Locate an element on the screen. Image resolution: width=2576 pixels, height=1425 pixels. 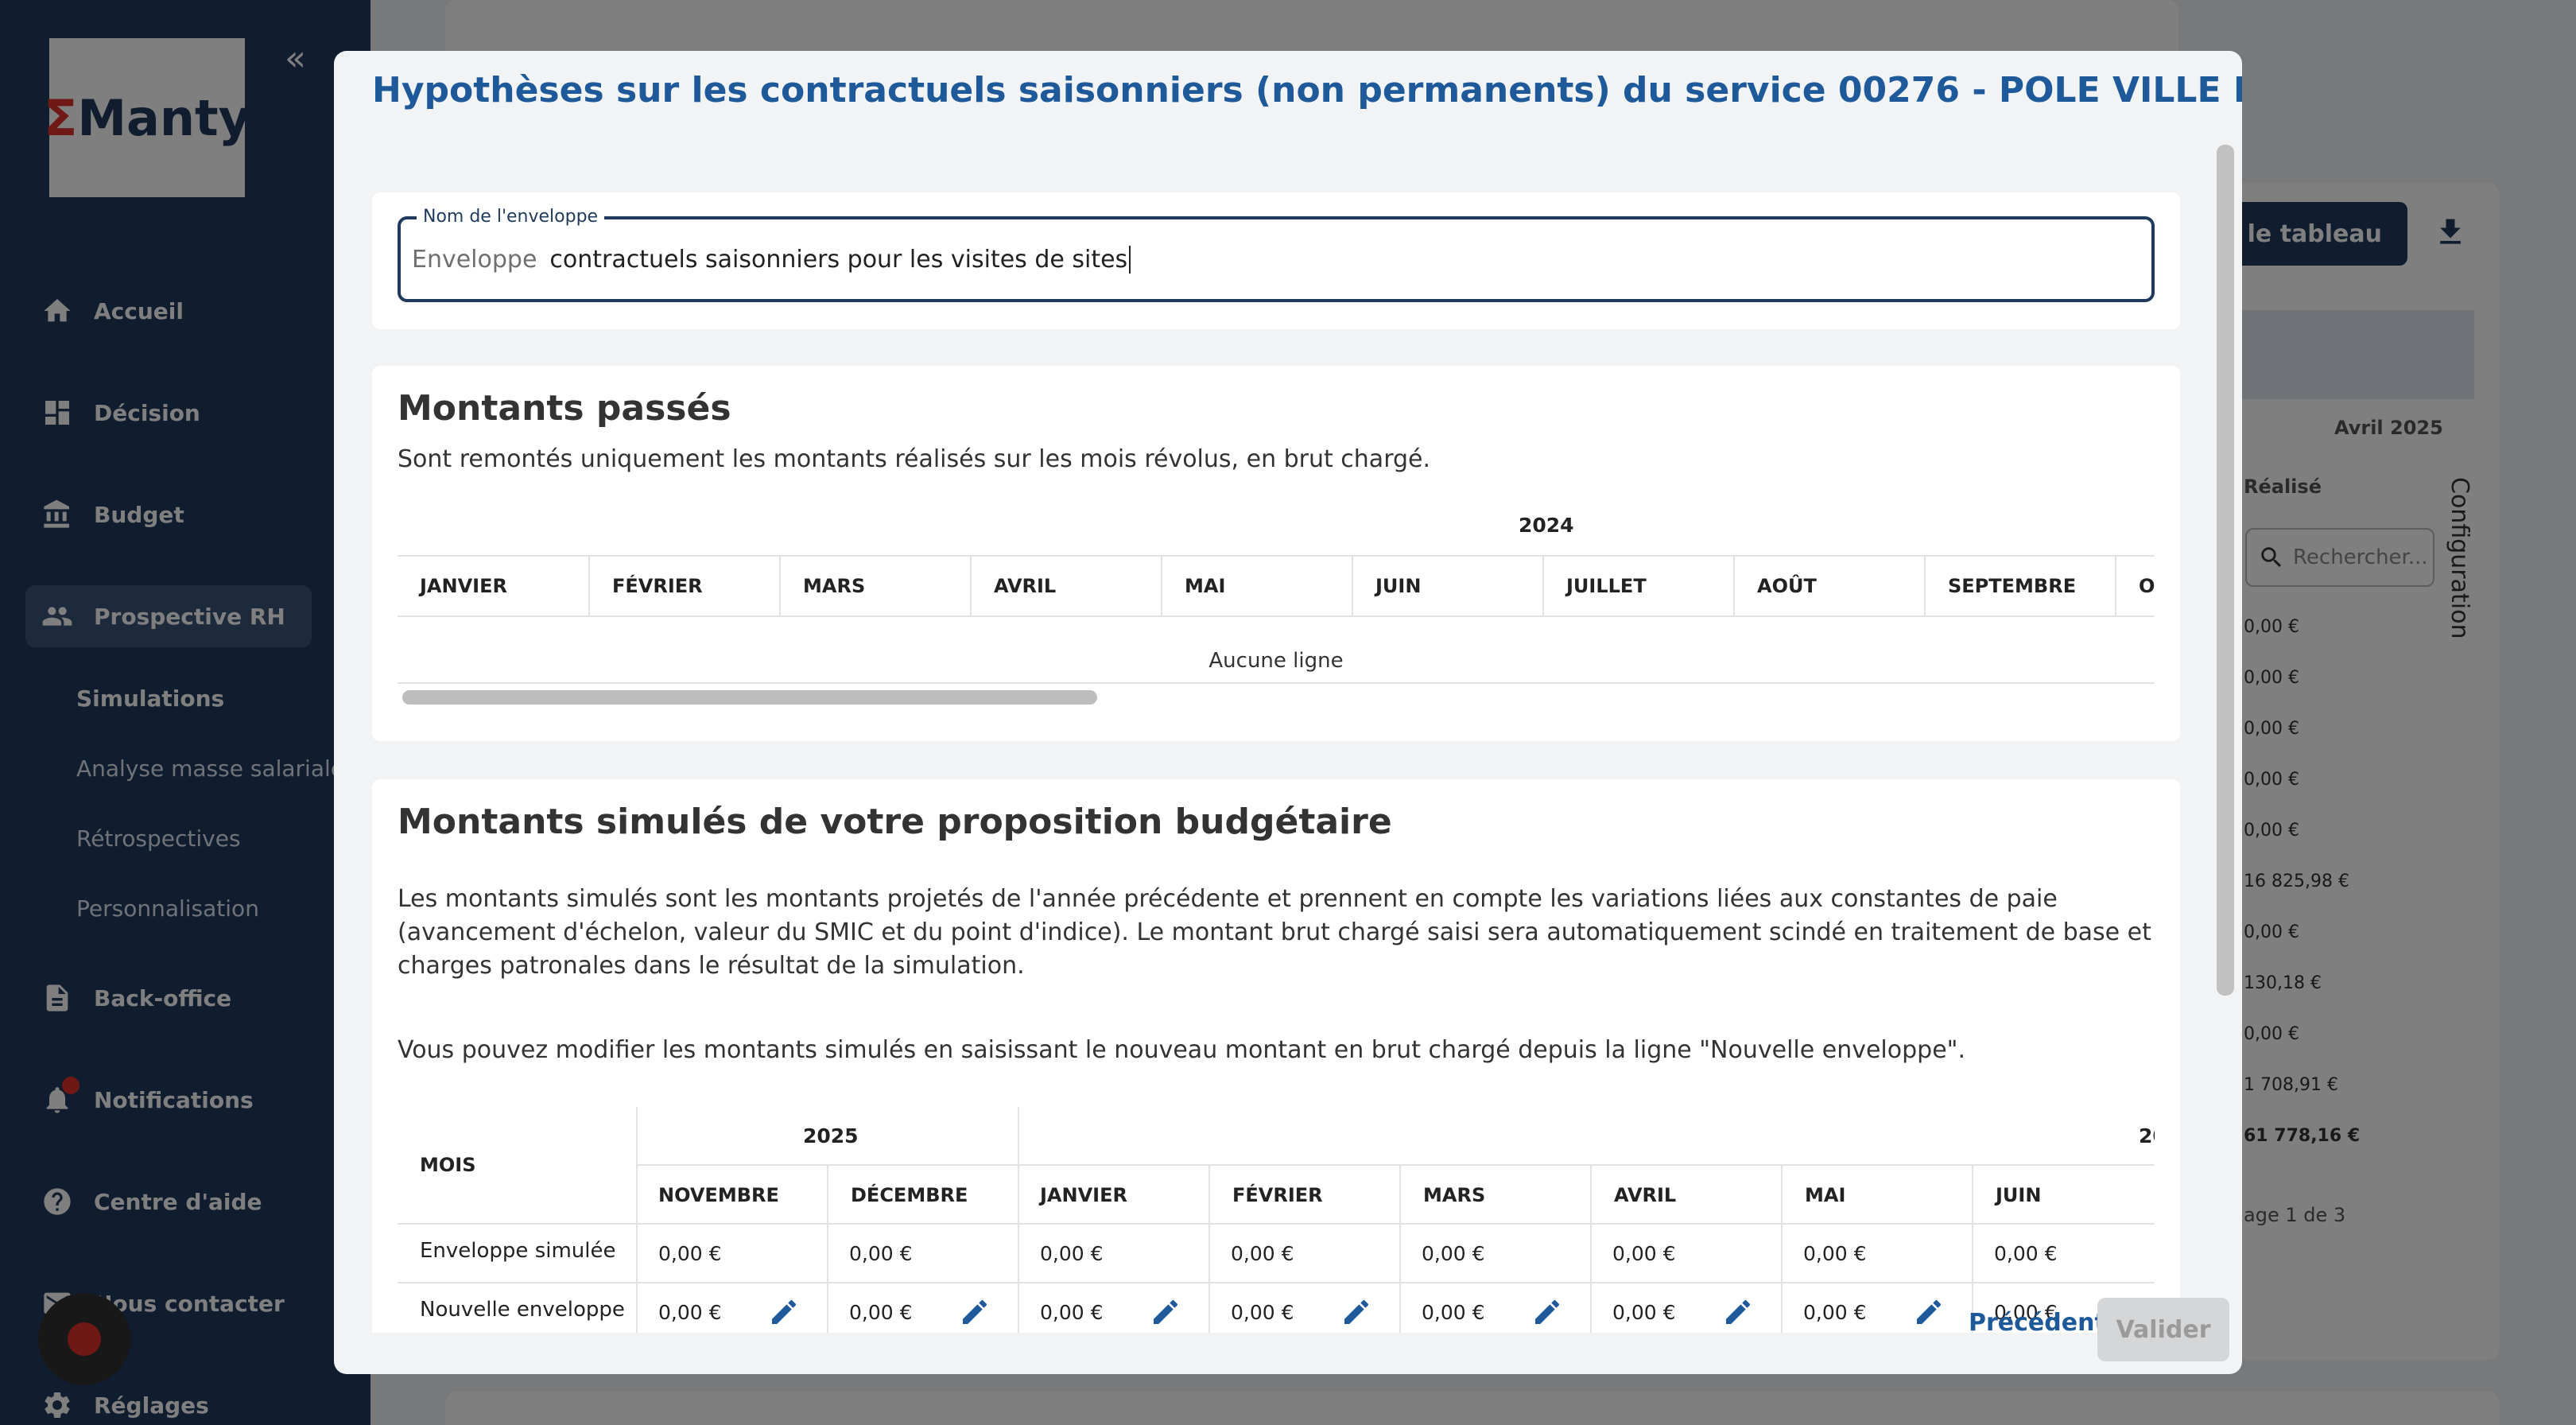
previous-button: Précédent is located at coordinates (2037, 1323).